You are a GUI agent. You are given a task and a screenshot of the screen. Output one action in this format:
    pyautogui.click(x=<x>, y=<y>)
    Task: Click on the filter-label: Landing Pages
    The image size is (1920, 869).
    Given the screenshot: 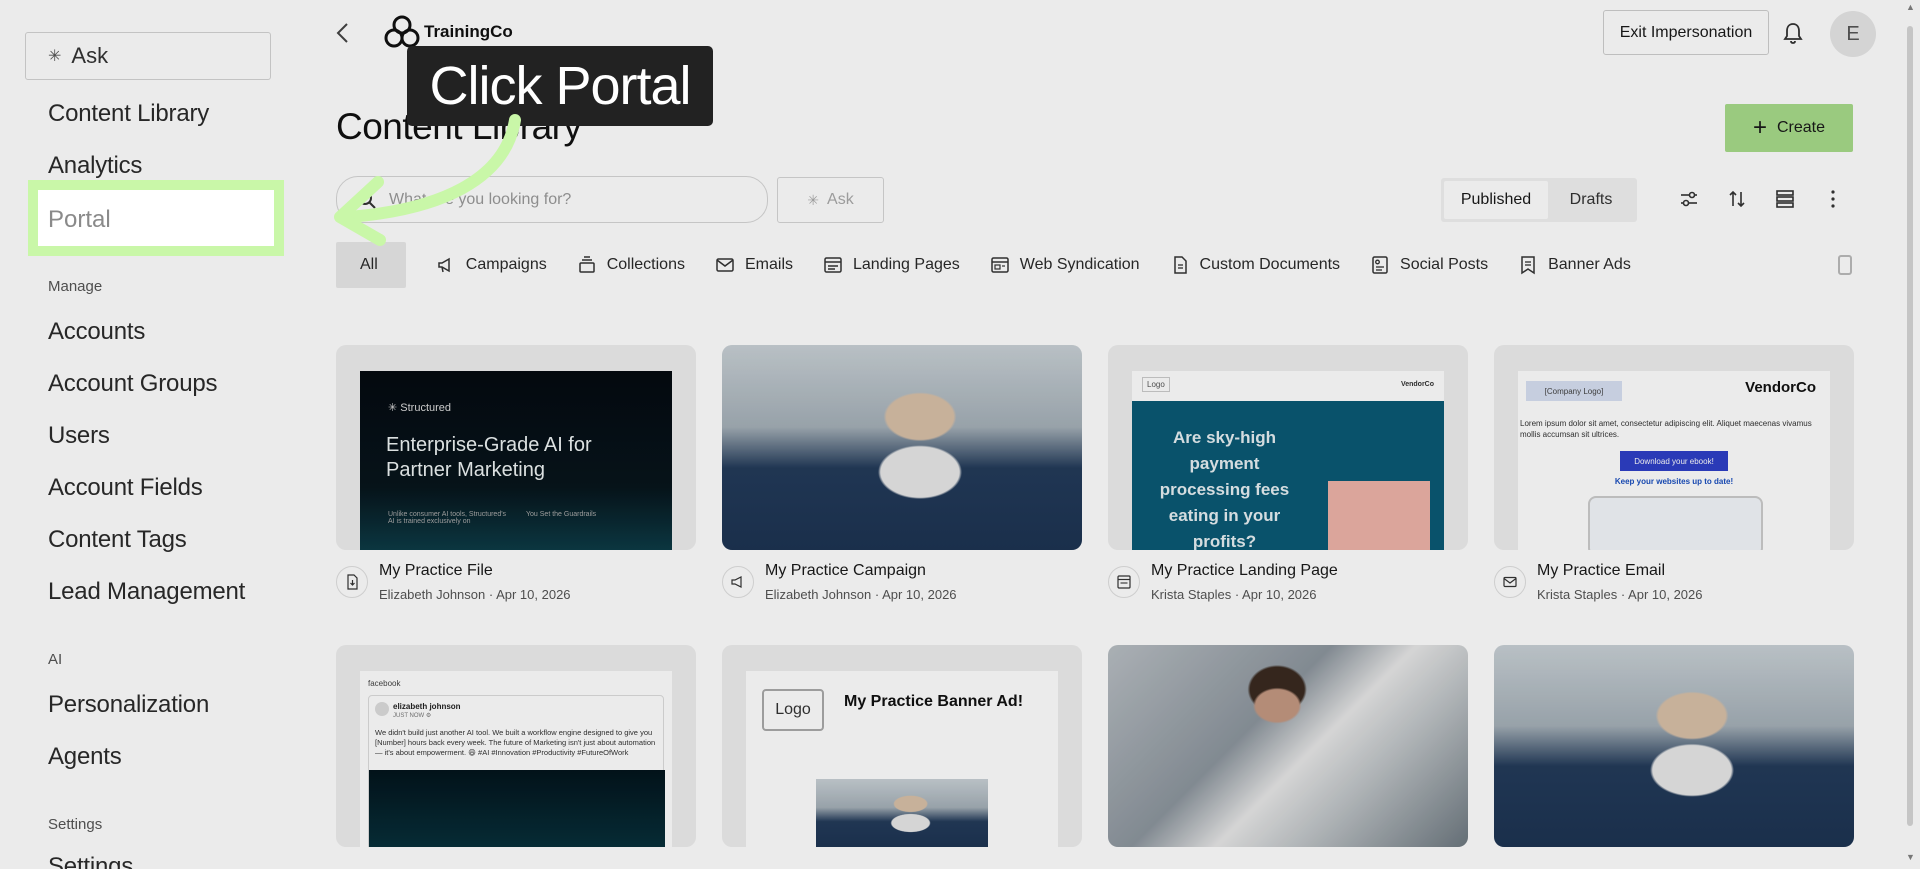 What is the action you would take?
    pyautogui.click(x=906, y=264)
    